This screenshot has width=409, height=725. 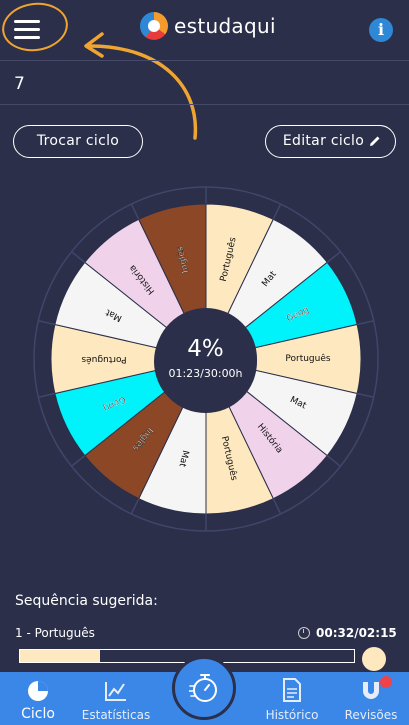 I want to click on nav-historico: Histórico, so click(x=292, y=698).